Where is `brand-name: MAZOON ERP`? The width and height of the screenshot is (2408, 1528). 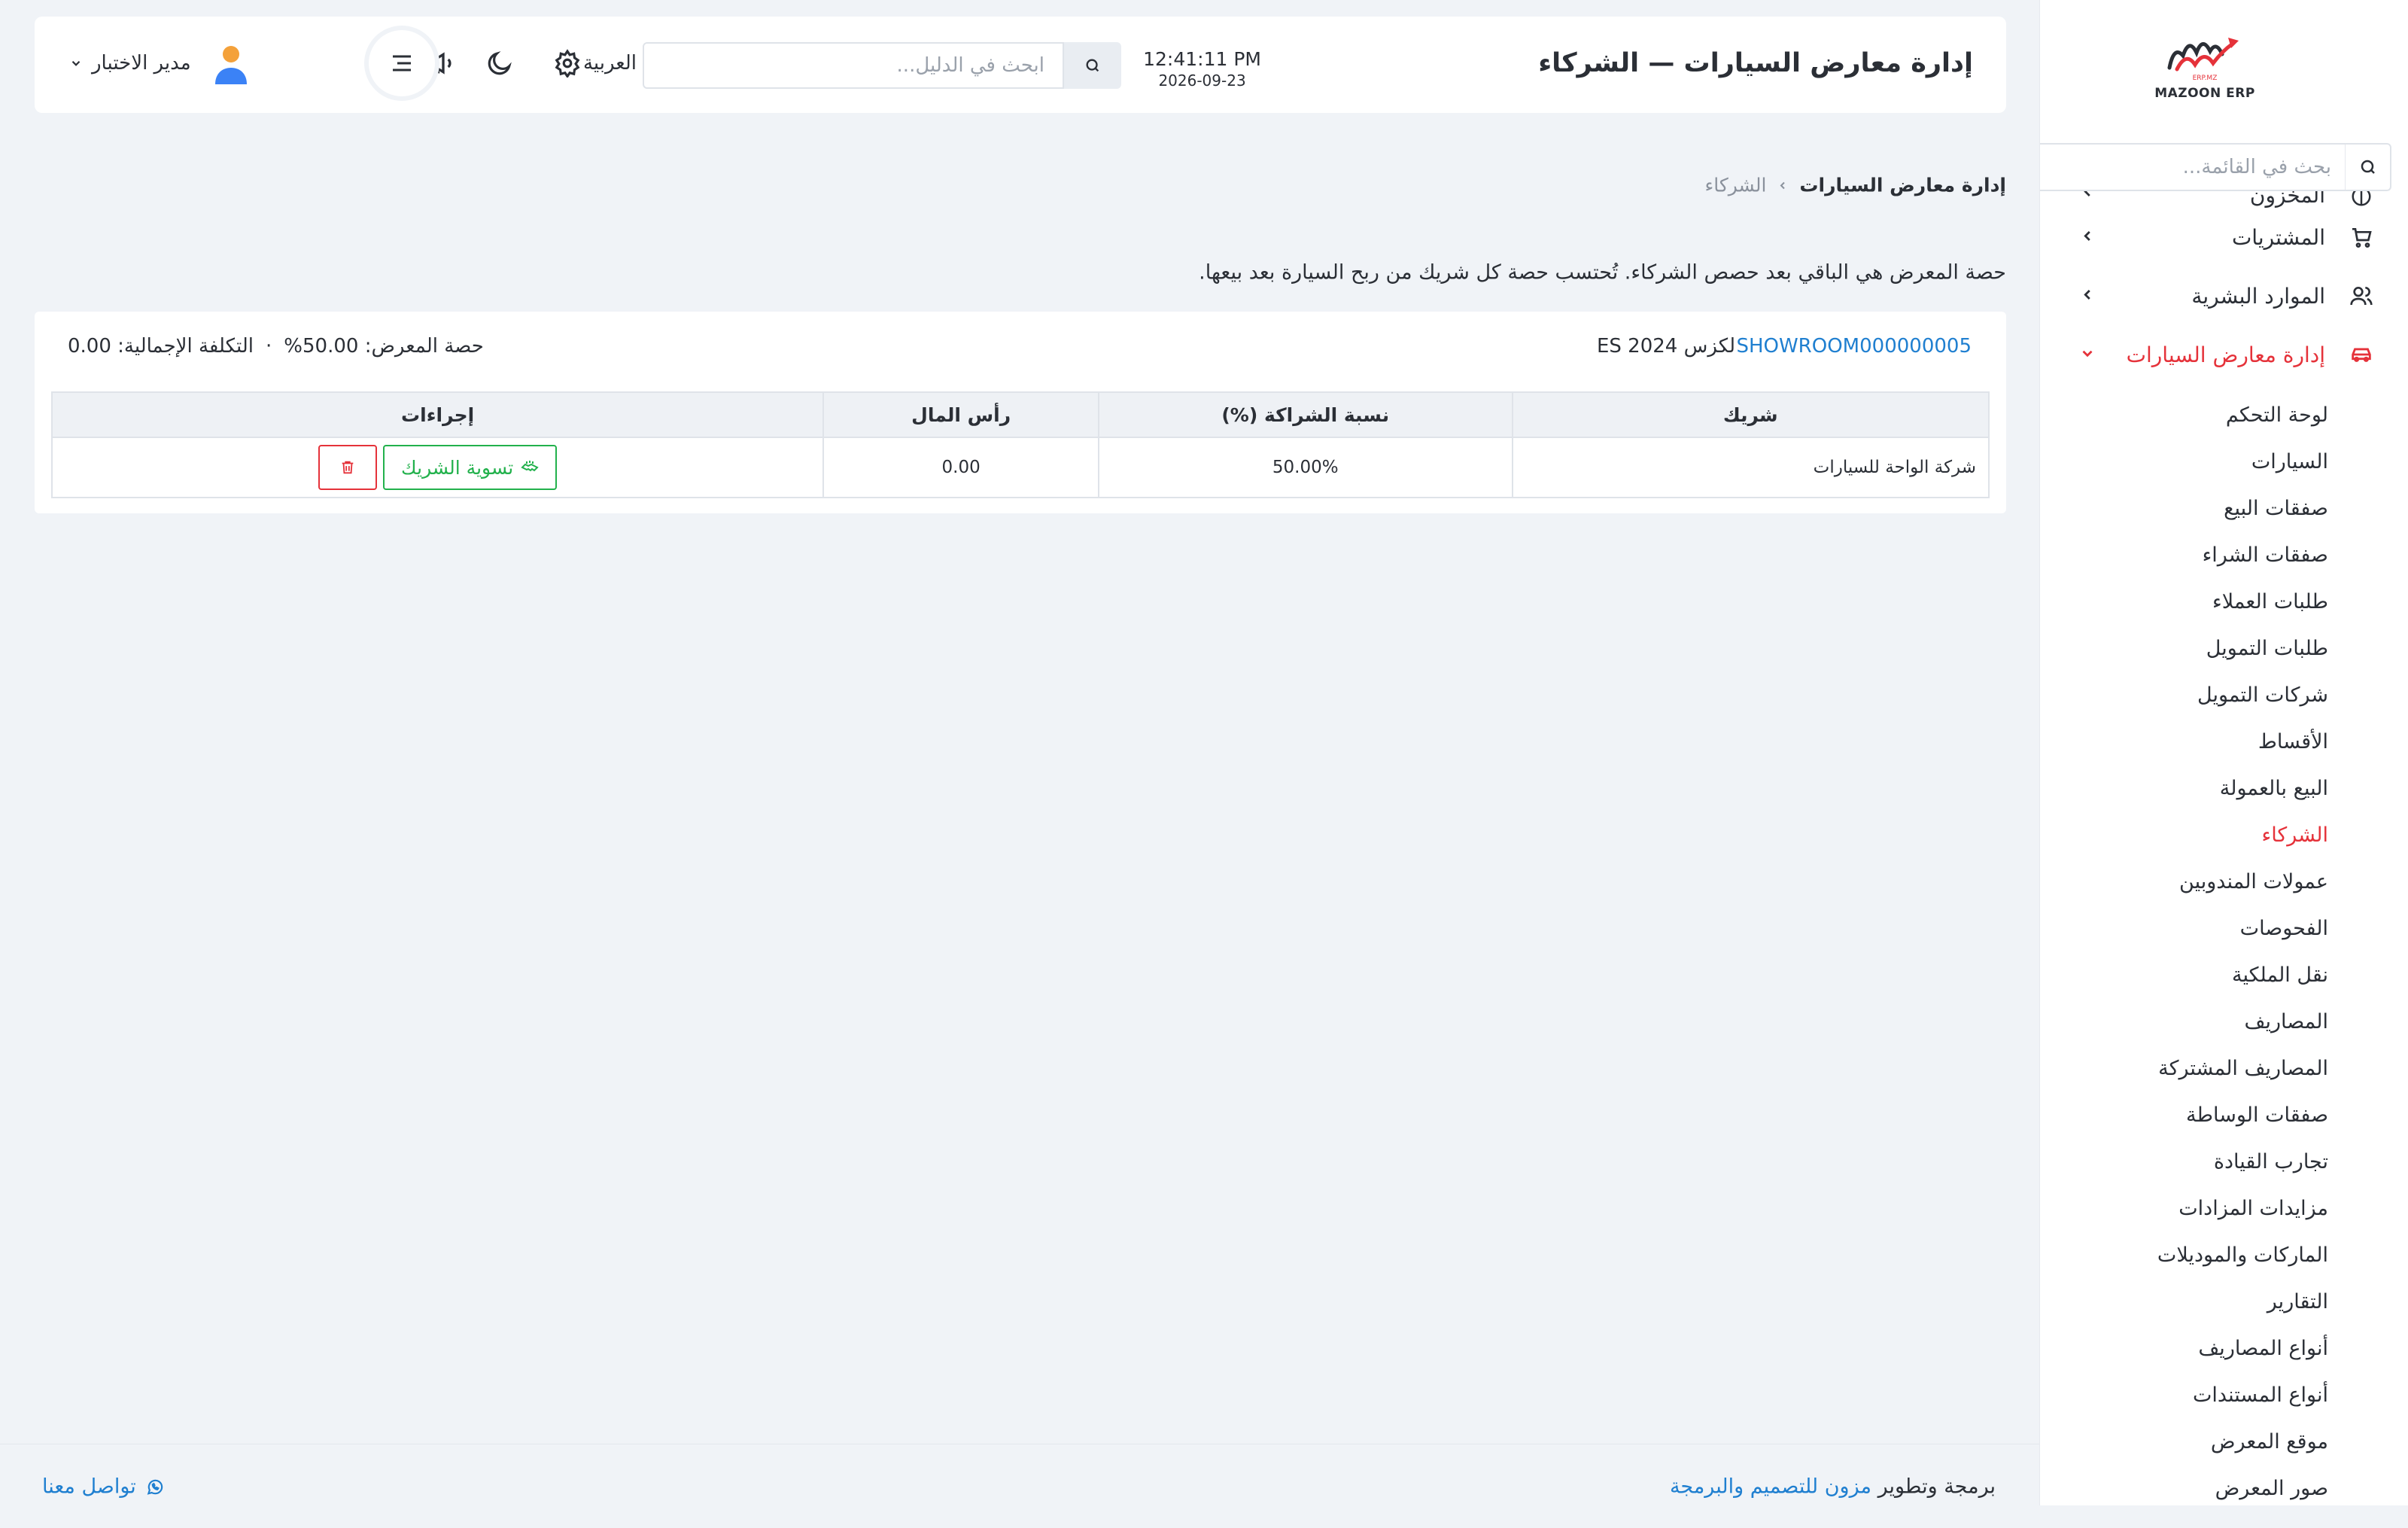 brand-name: MAZOON ERP is located at coordinates (2204, 93).